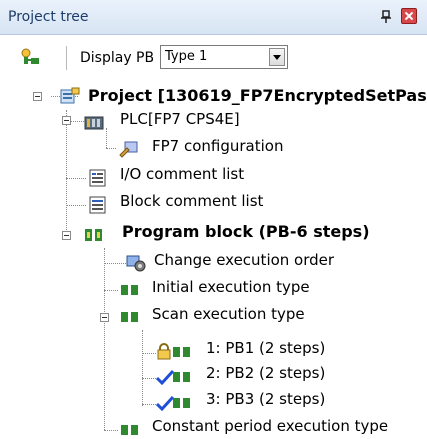  What do you see at coordinates (265, 373) in the screenshot?
I see `tree-item-pb2: 2: PB2 (2 steps)` at bounding box center [265, 373].